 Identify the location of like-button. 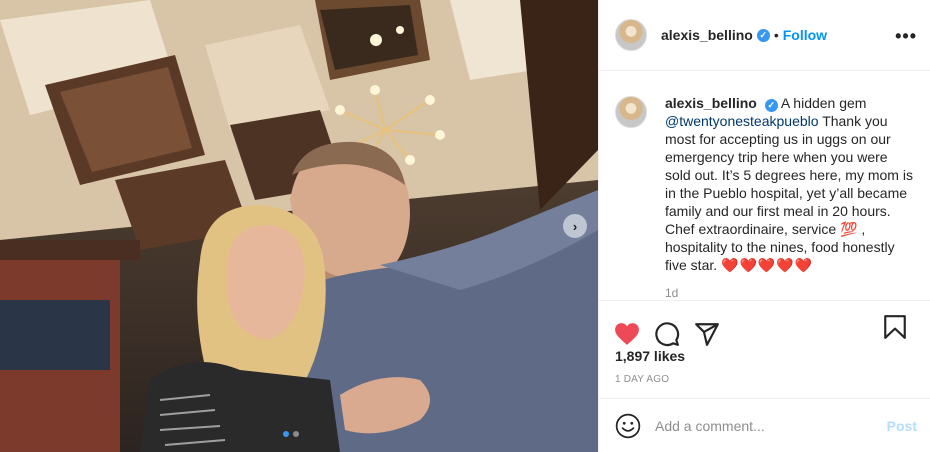
(627, 334).